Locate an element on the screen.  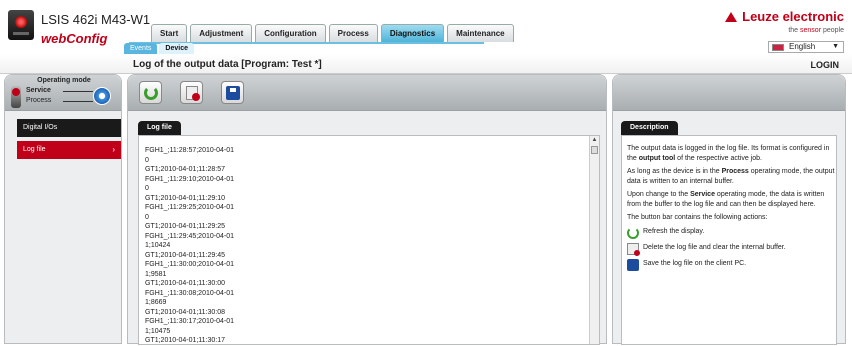
subtab-device: Device is located at coordinates (176, 48).